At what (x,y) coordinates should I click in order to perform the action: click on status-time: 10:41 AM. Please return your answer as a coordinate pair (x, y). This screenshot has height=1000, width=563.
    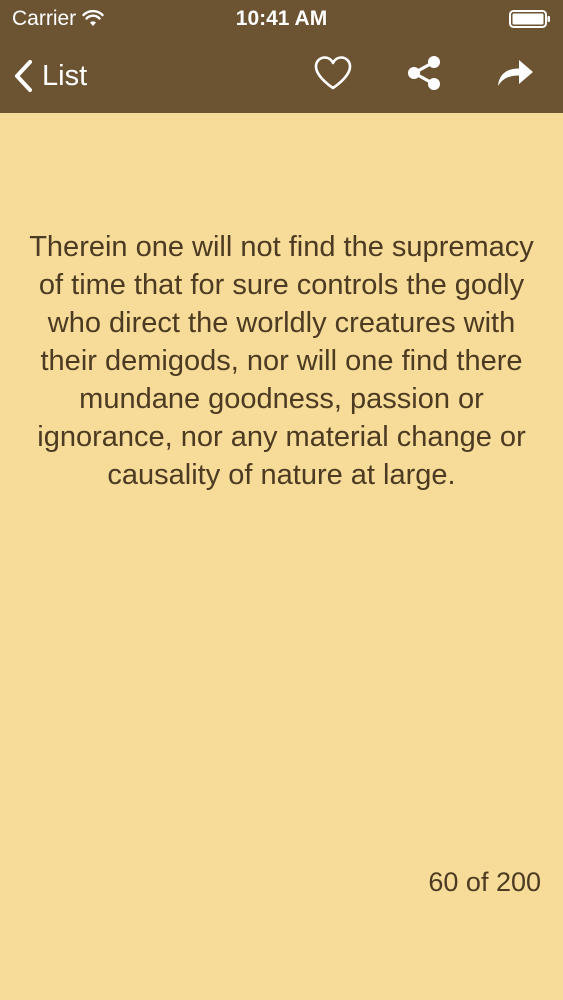
    Looking at the image, I should click on (281, 18).